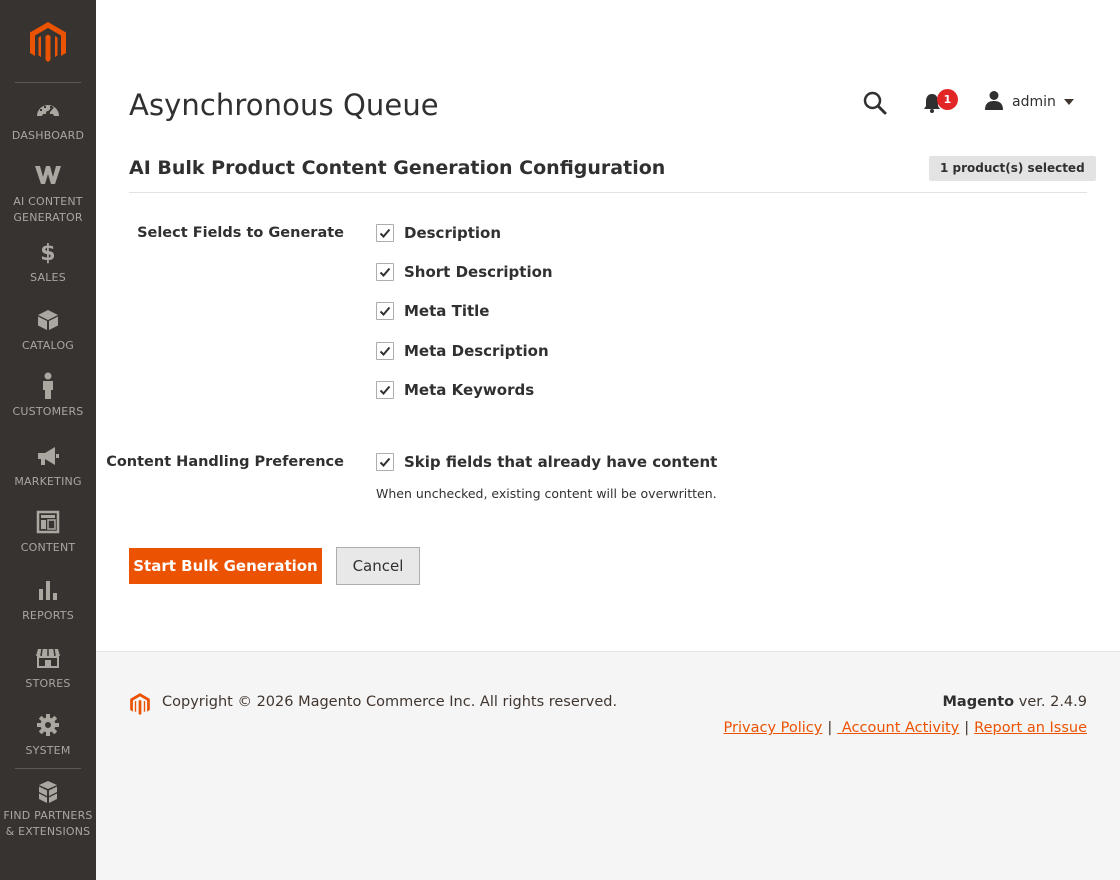  Describe the element at coordinates (48, 209) in the screenshot. I see `sidebar-item-label: AI CONTENT GENERATOR` at that location.